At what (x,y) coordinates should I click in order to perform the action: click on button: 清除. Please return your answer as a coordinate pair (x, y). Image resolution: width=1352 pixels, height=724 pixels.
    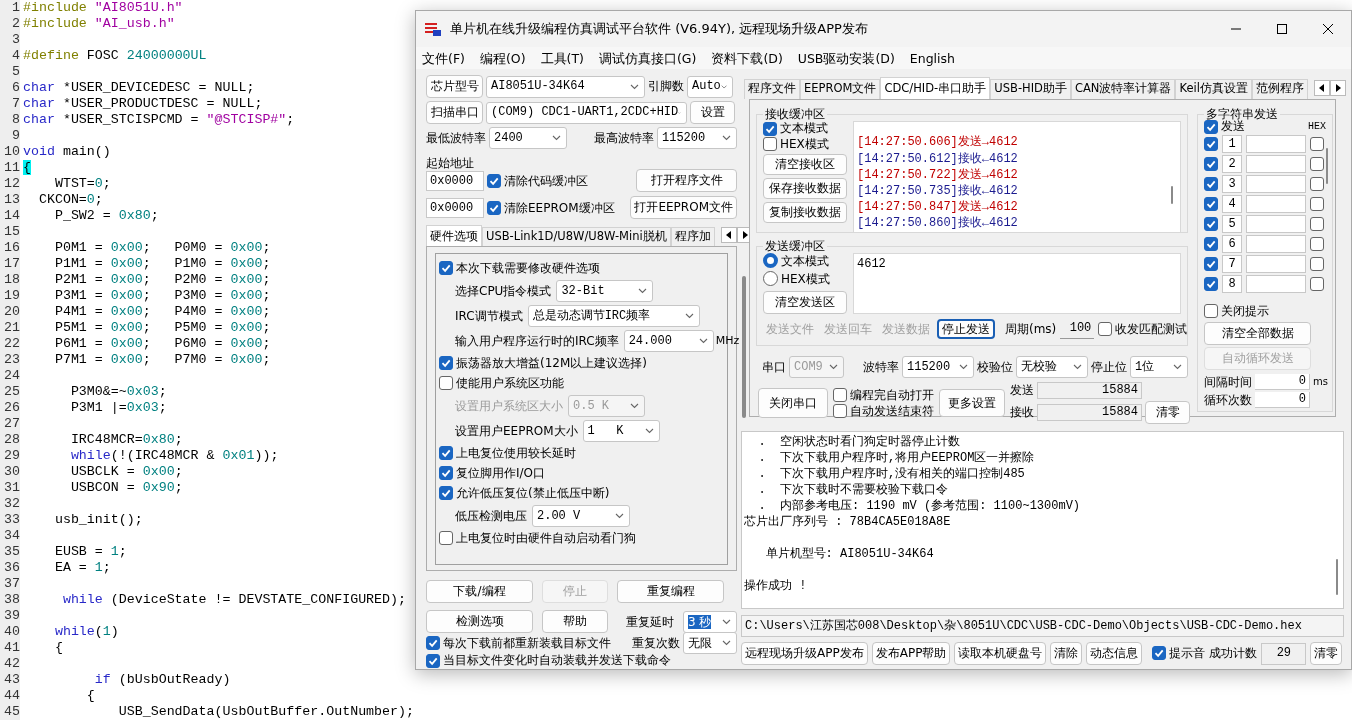
    Looking at the image, I should click on (1066, 653).